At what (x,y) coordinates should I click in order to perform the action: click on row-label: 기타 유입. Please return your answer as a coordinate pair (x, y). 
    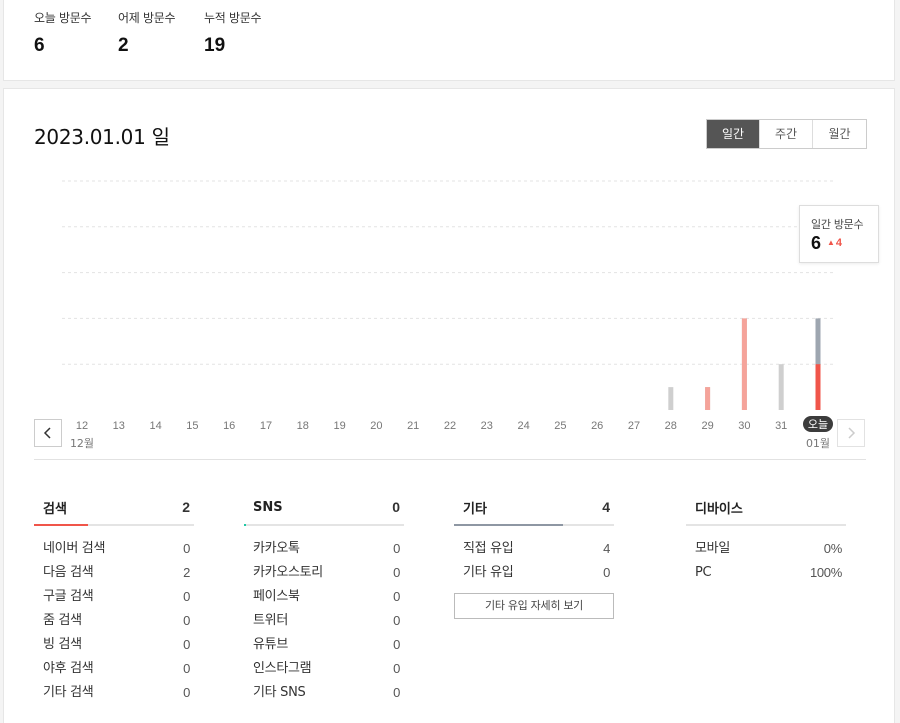
    Looking at the image, I should click on (488, 572).